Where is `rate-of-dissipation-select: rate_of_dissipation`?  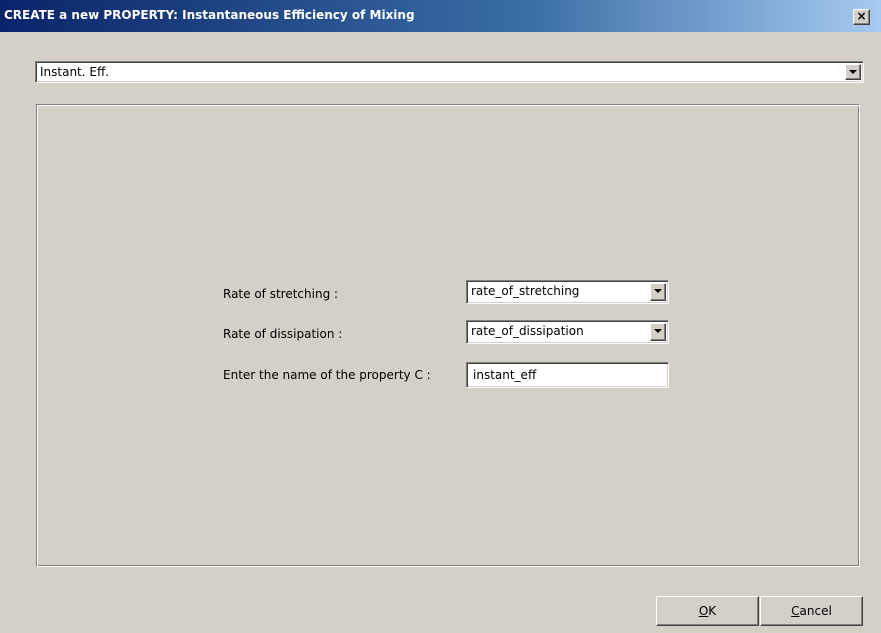
rate-of-dissipation-select: rate_of_dissipation is located at coordinates (567, 332).